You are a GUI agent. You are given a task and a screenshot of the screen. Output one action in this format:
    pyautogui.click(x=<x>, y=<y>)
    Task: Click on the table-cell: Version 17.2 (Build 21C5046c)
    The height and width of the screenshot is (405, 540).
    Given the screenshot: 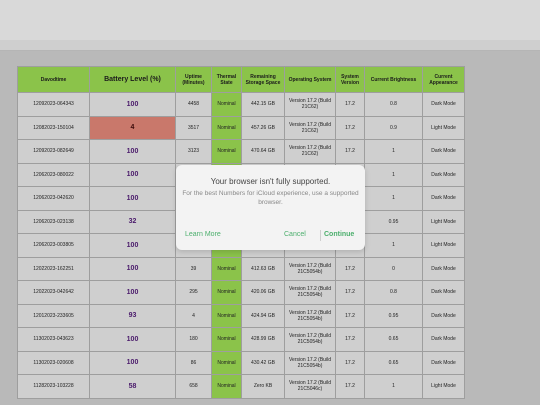 What is the action you would take?
    pyautogui.click(x=310, y=386)
    